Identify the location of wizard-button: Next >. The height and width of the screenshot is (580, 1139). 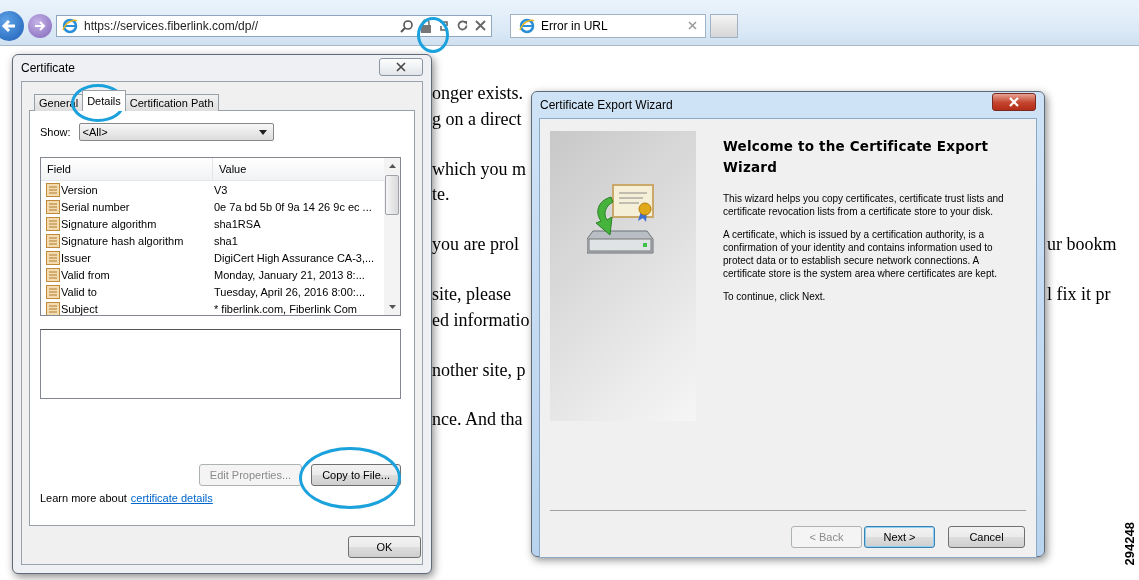
(899, 537).